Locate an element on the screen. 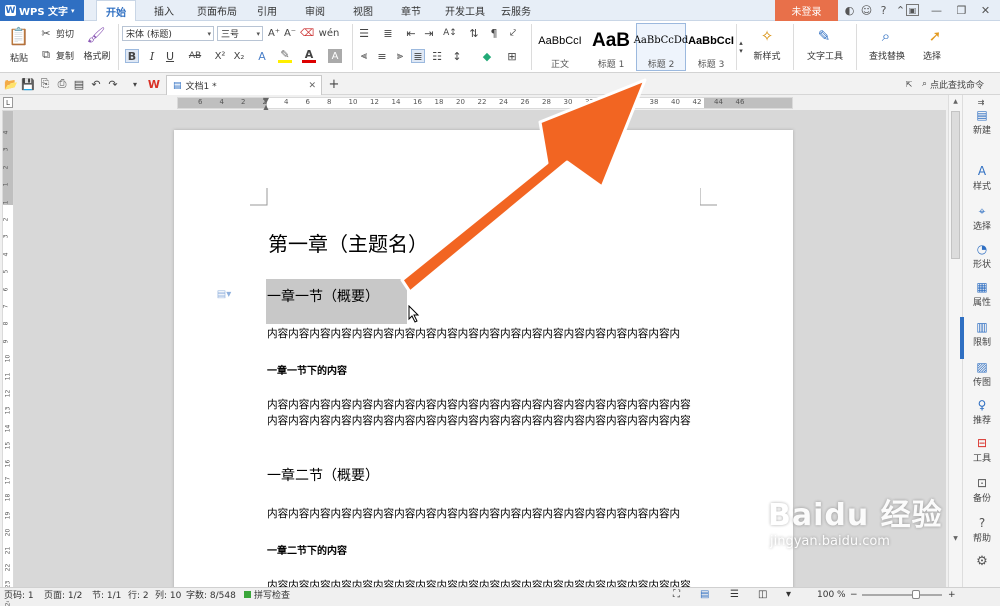 Image resolution: width=1000 pixels, height=606 pixels. align-right-icon: ⫸ is located at coordinates (400, 56).